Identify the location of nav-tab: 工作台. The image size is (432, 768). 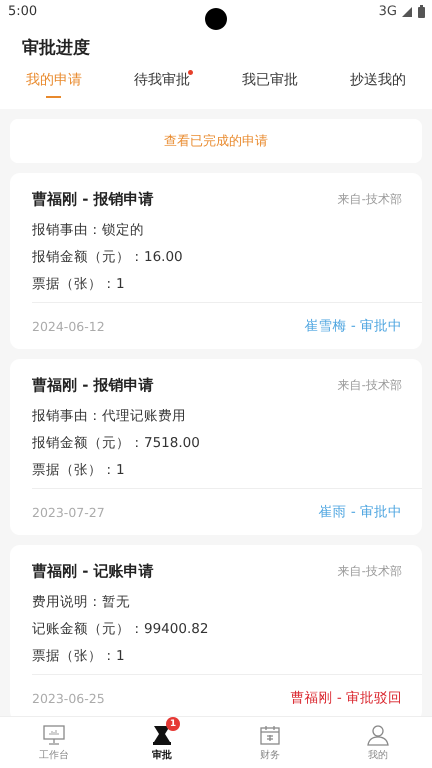
(54, 742).